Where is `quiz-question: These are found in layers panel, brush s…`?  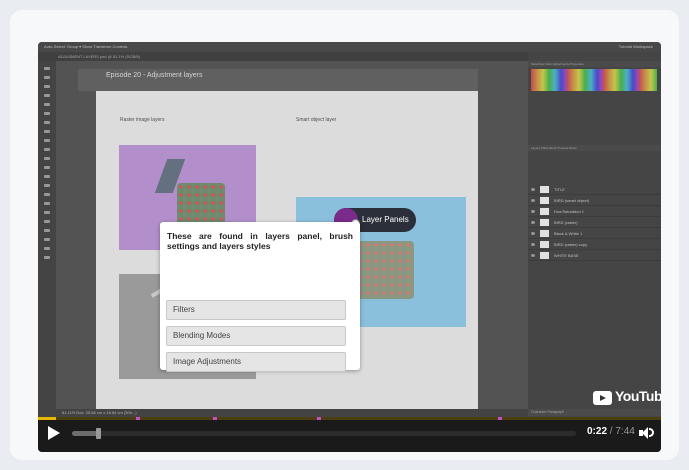
quiz-question: These are found in layers panel, brush s… is located at coordinates (260, 241).